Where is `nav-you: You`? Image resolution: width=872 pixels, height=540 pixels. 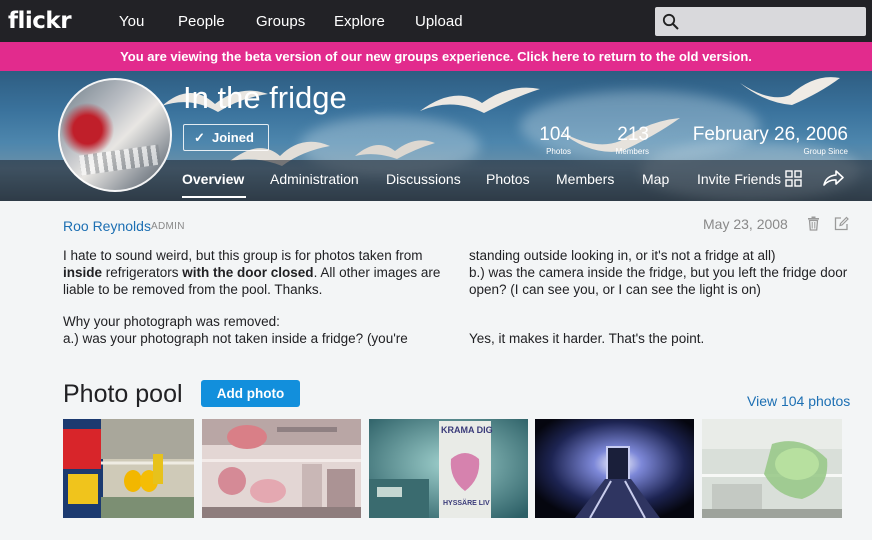 nav-you: You is located at coordinates (131, 21).